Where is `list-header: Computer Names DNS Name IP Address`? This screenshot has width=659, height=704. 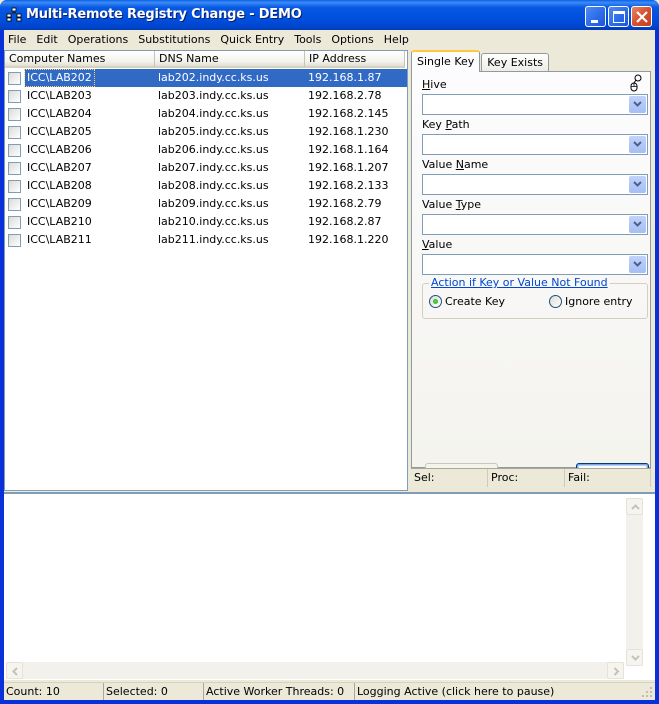
list-header: Computer Names DNS Name IP Address is located at coordinates (206, 59).